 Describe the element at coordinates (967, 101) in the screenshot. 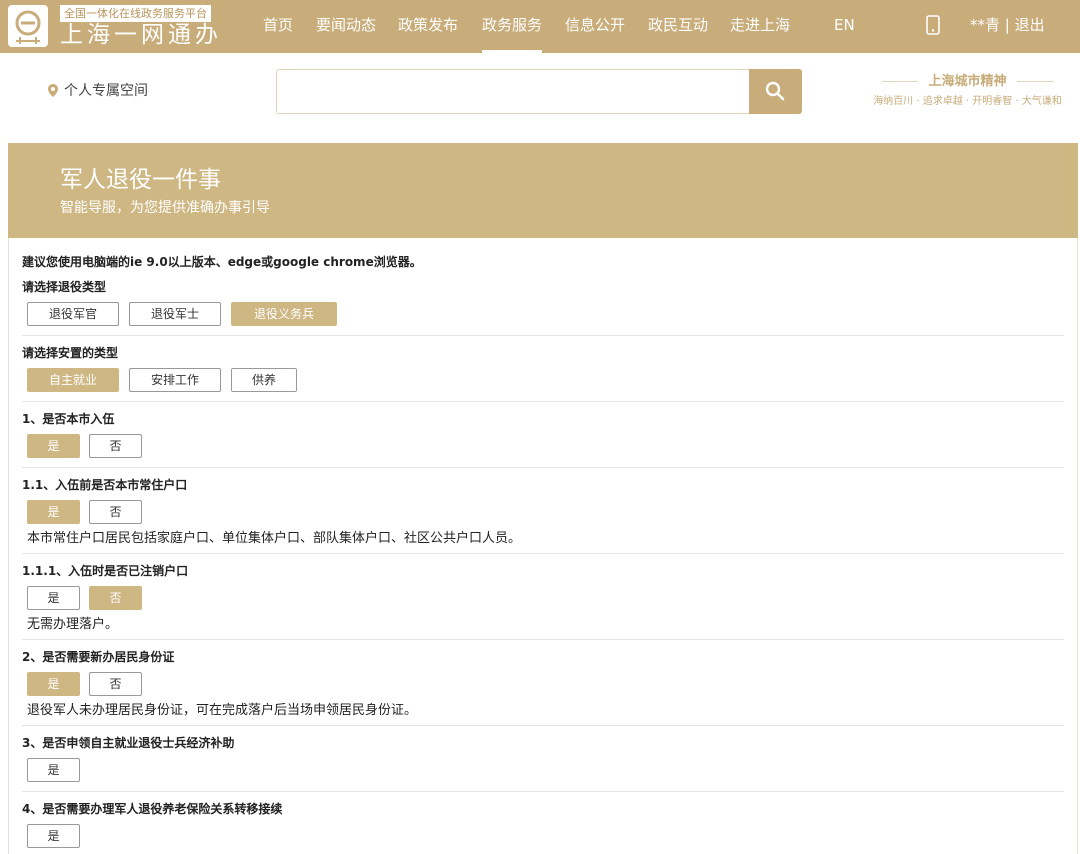

I see `city-spirit-subtitle: 海纳百川 · 追求卓越 · 开明睿智 · 大气谦和` at that location.